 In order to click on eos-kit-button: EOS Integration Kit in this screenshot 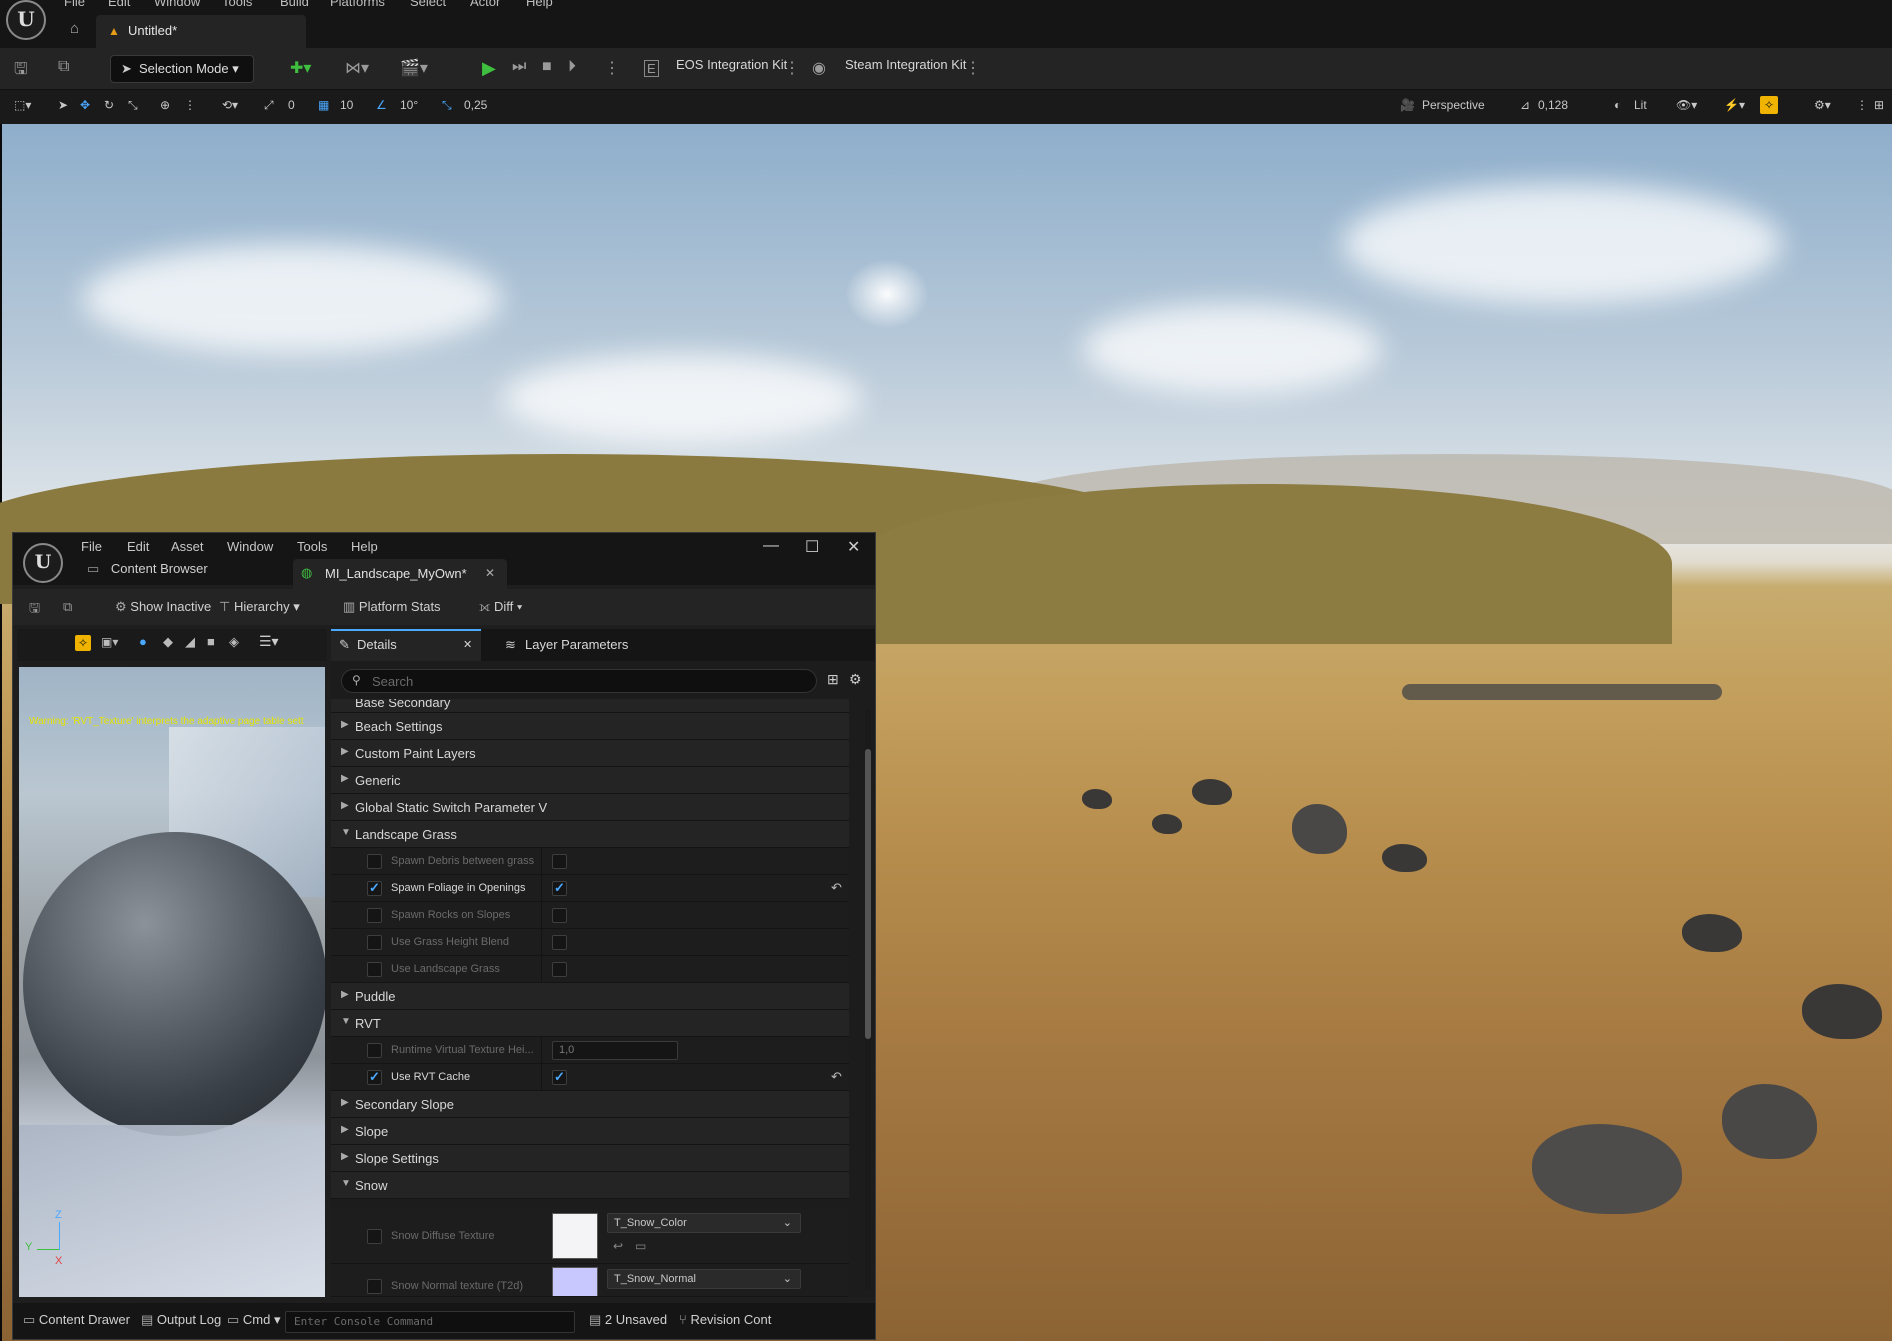, I will do `click(731, 64)`.